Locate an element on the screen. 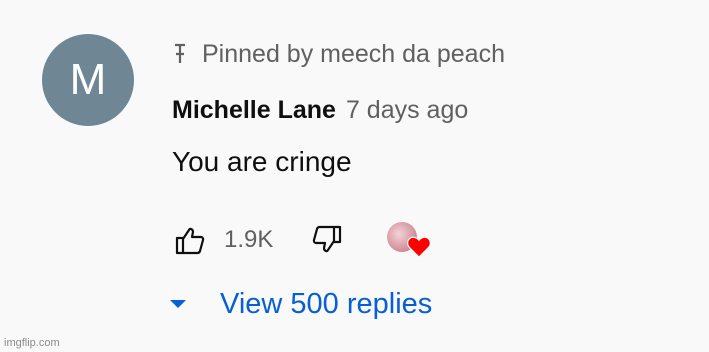 Image resolution: width=709 pixels, height=352 pixels. view-replies-label: View 500 replies is located at coordinates (326, 303).